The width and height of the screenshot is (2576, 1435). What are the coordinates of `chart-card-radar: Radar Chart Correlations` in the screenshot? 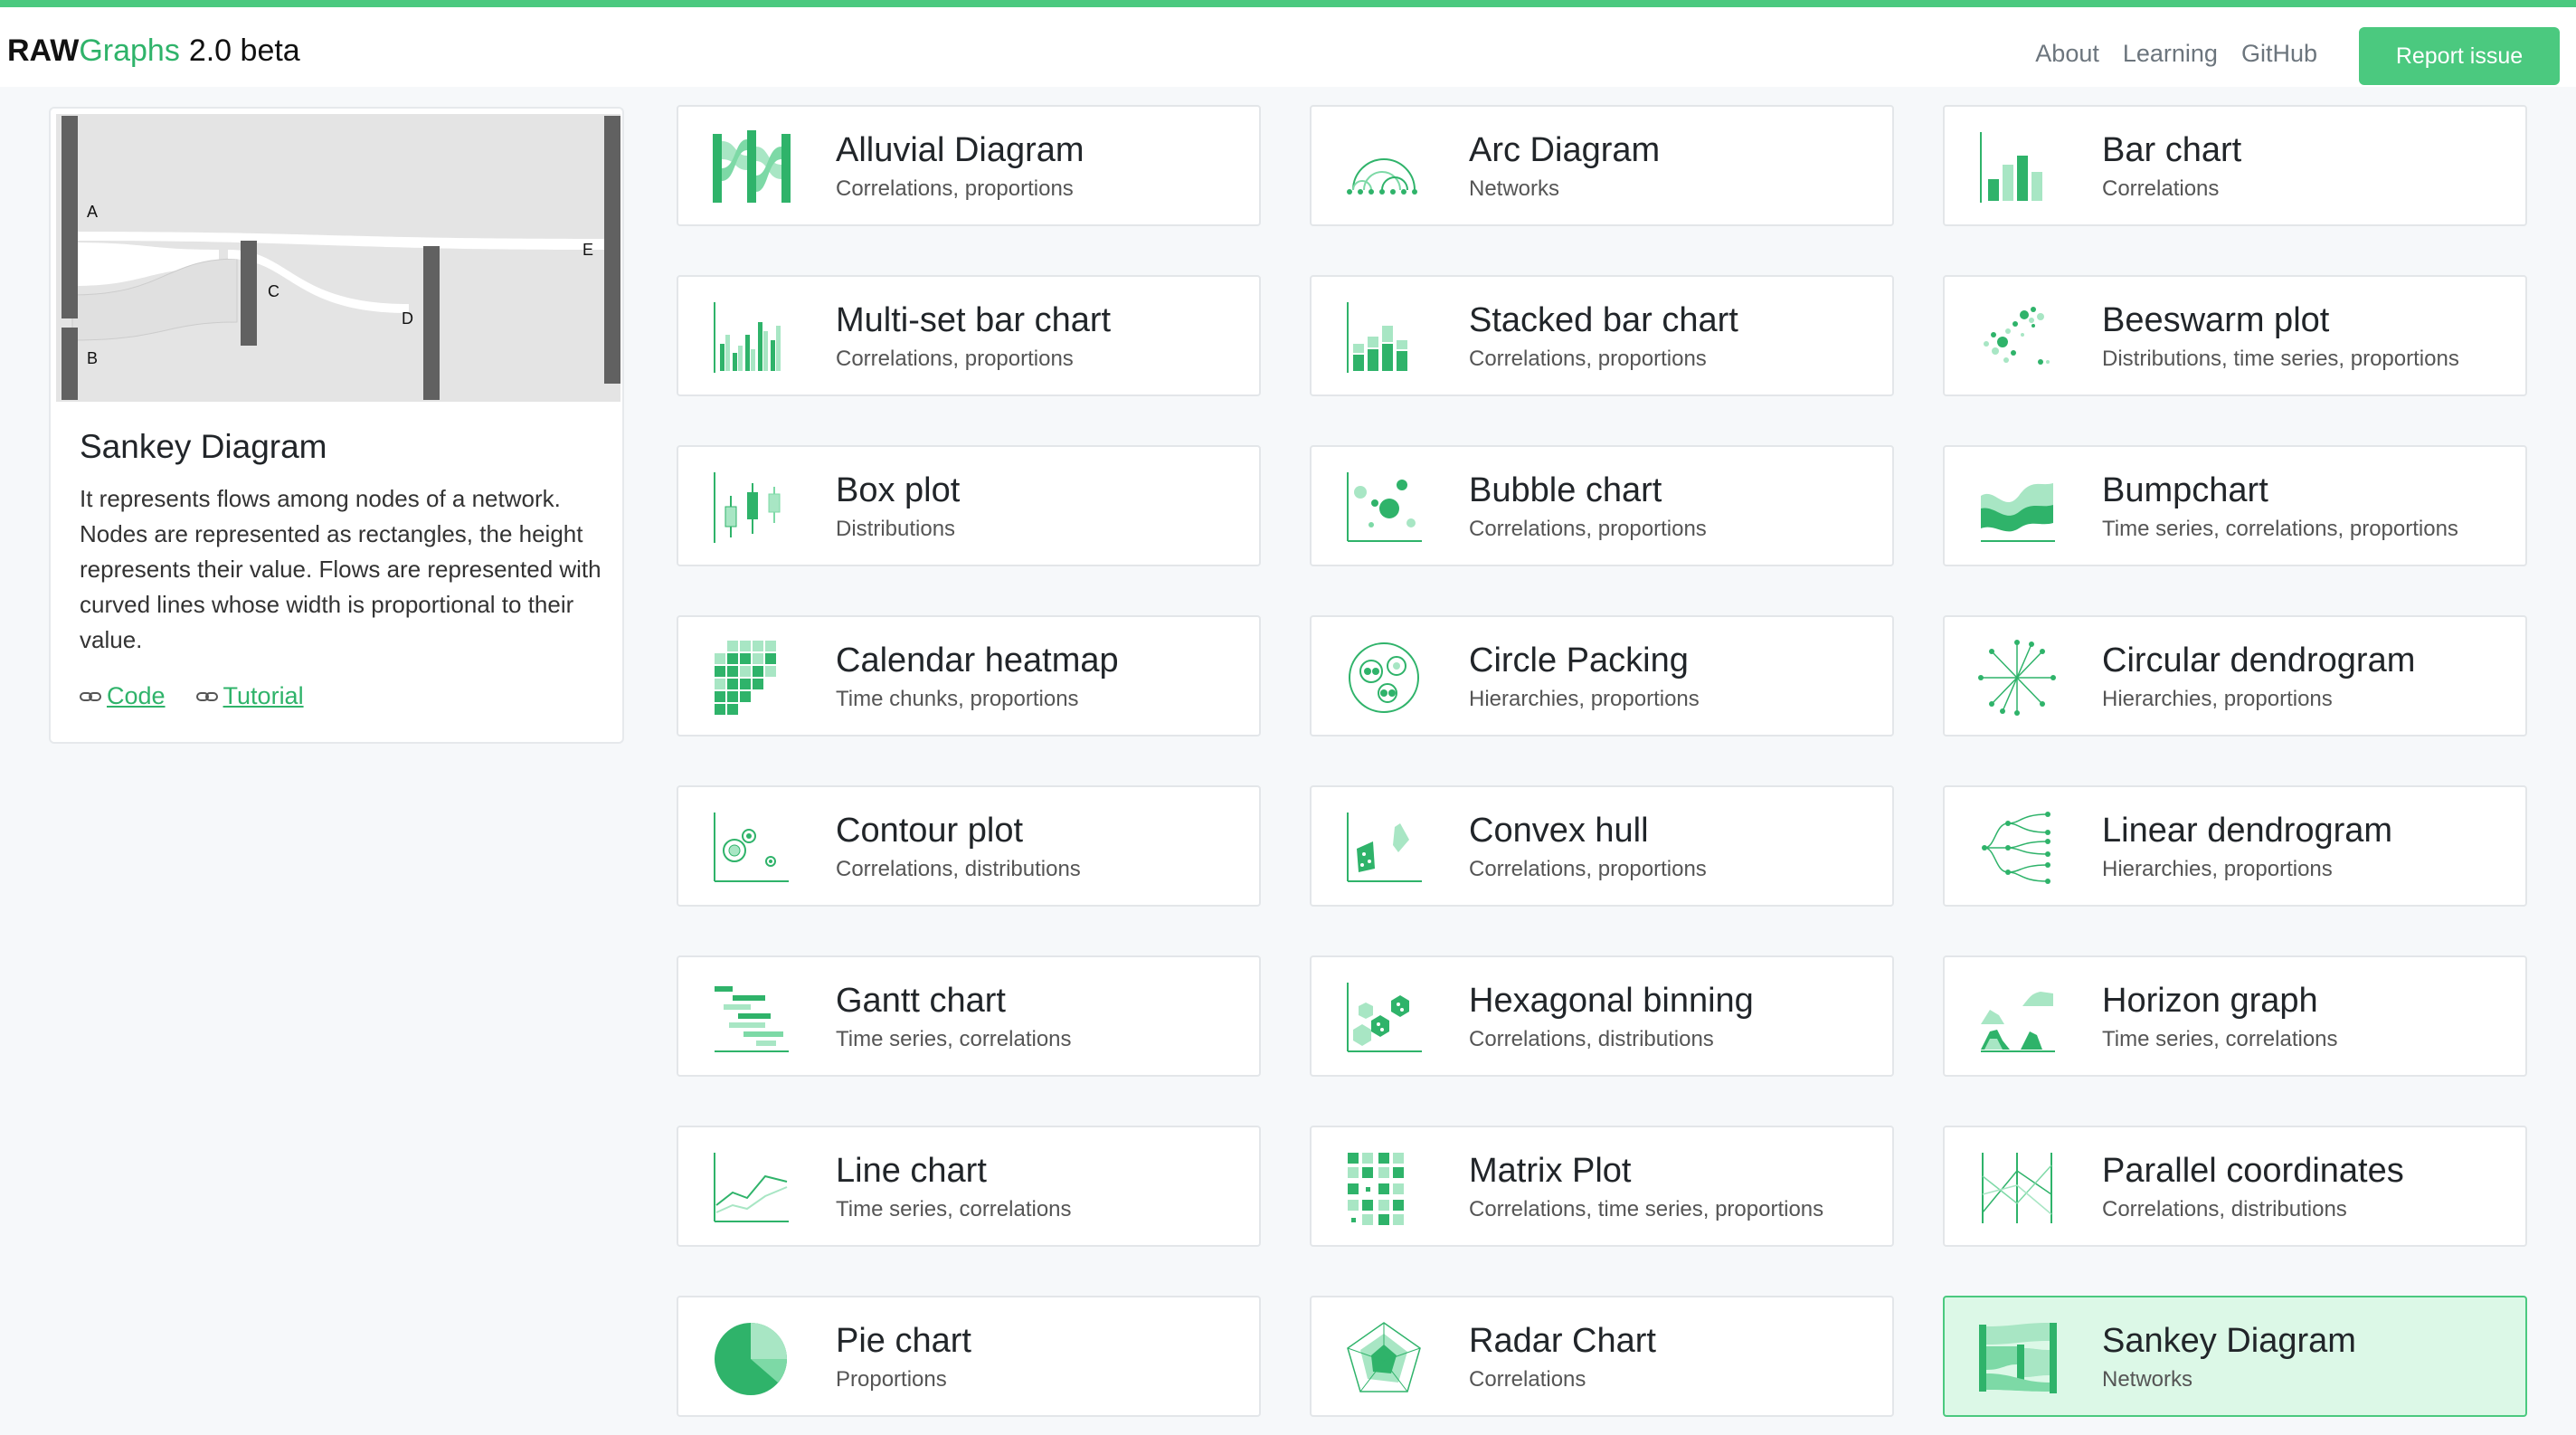 It's located at (1602, 1356).